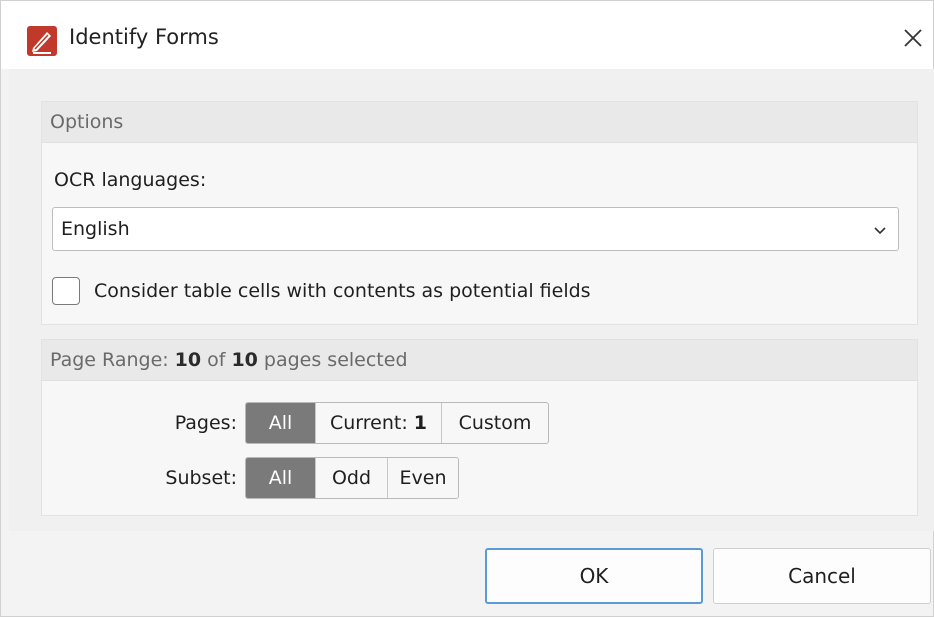 Image resolution: width=934 pixels, height=617 pixels. Describe the element at coordinates (205, 423) in the screenshot. I see `pages-label: Pages:` at that location.